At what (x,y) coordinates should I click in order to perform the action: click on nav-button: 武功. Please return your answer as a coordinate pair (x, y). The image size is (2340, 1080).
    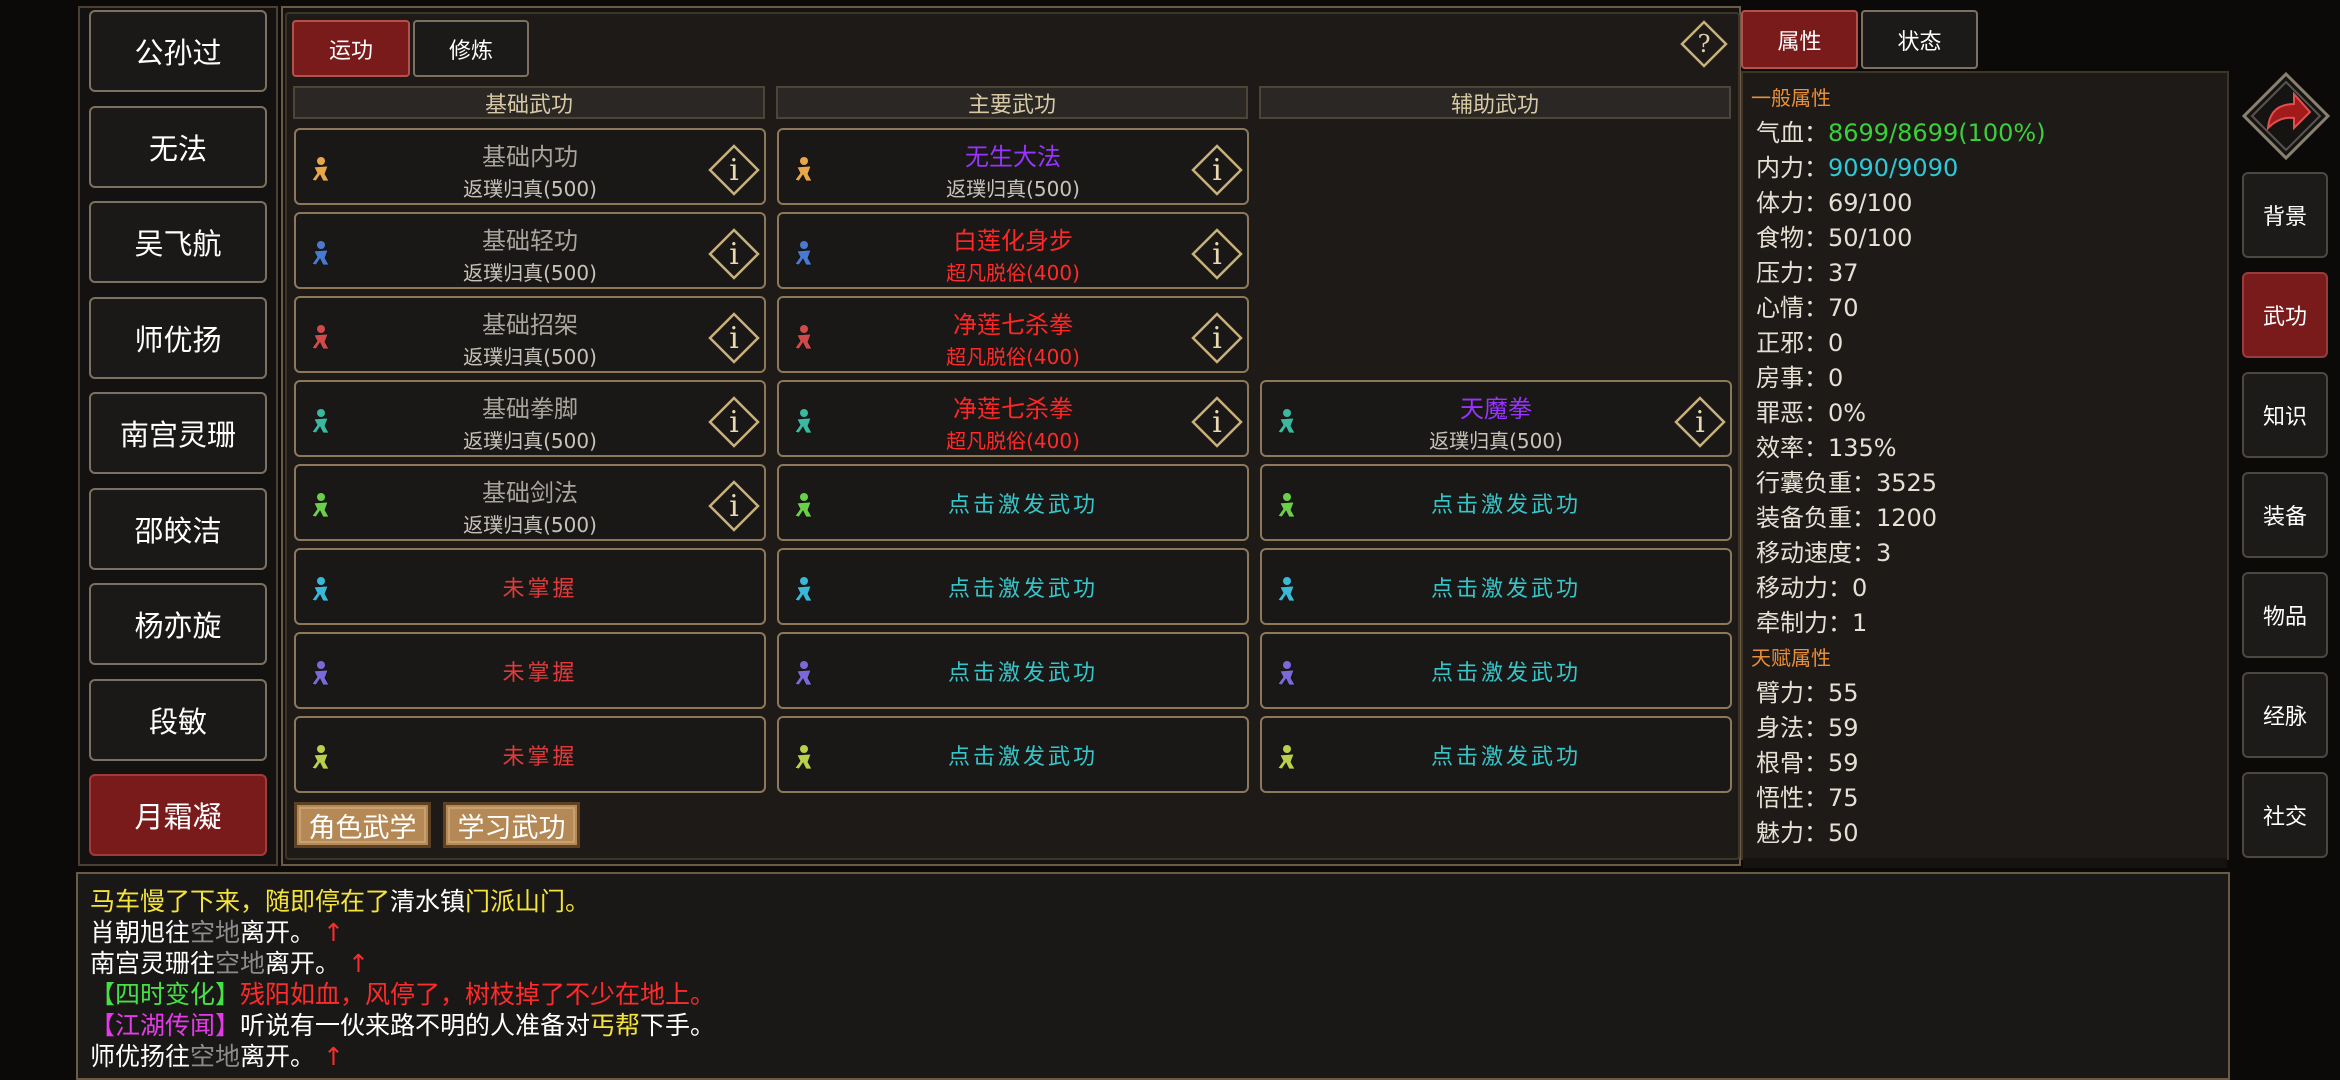
    Looking at the image, I should click on (2285, 315).